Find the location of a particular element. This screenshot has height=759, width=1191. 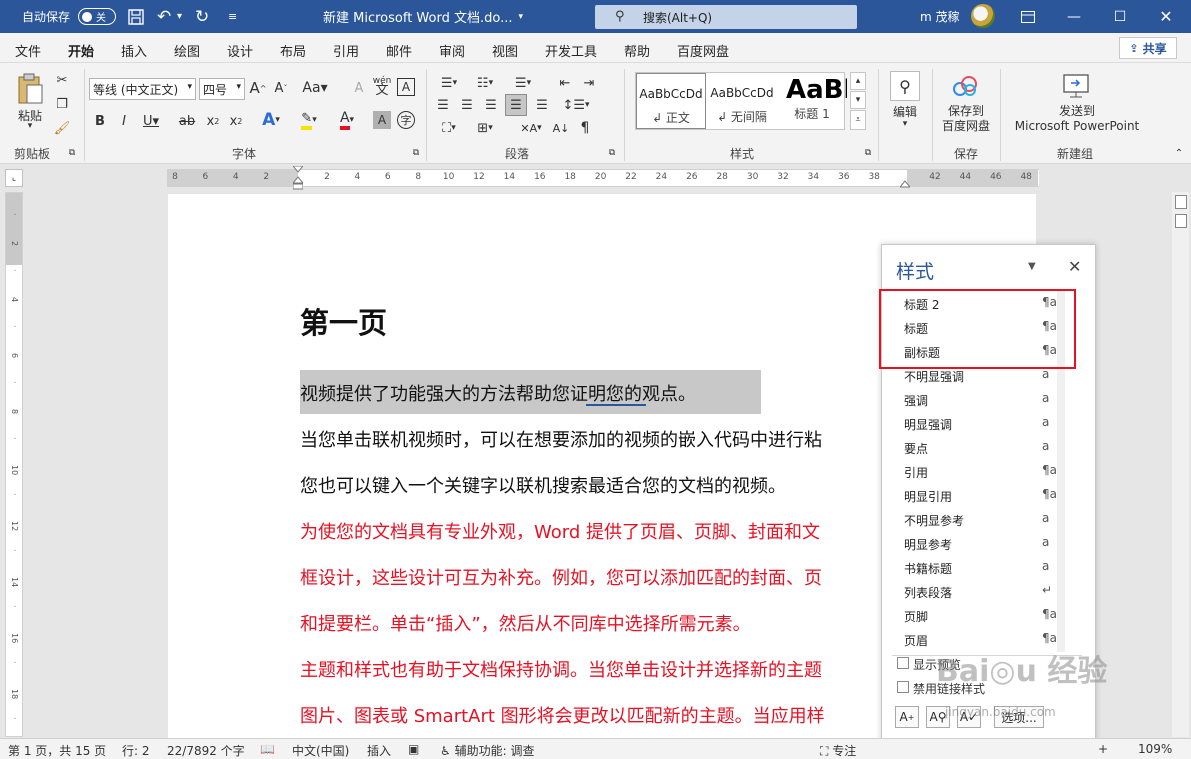

zoom-level: 109% is located at coordinates (1155, 749).